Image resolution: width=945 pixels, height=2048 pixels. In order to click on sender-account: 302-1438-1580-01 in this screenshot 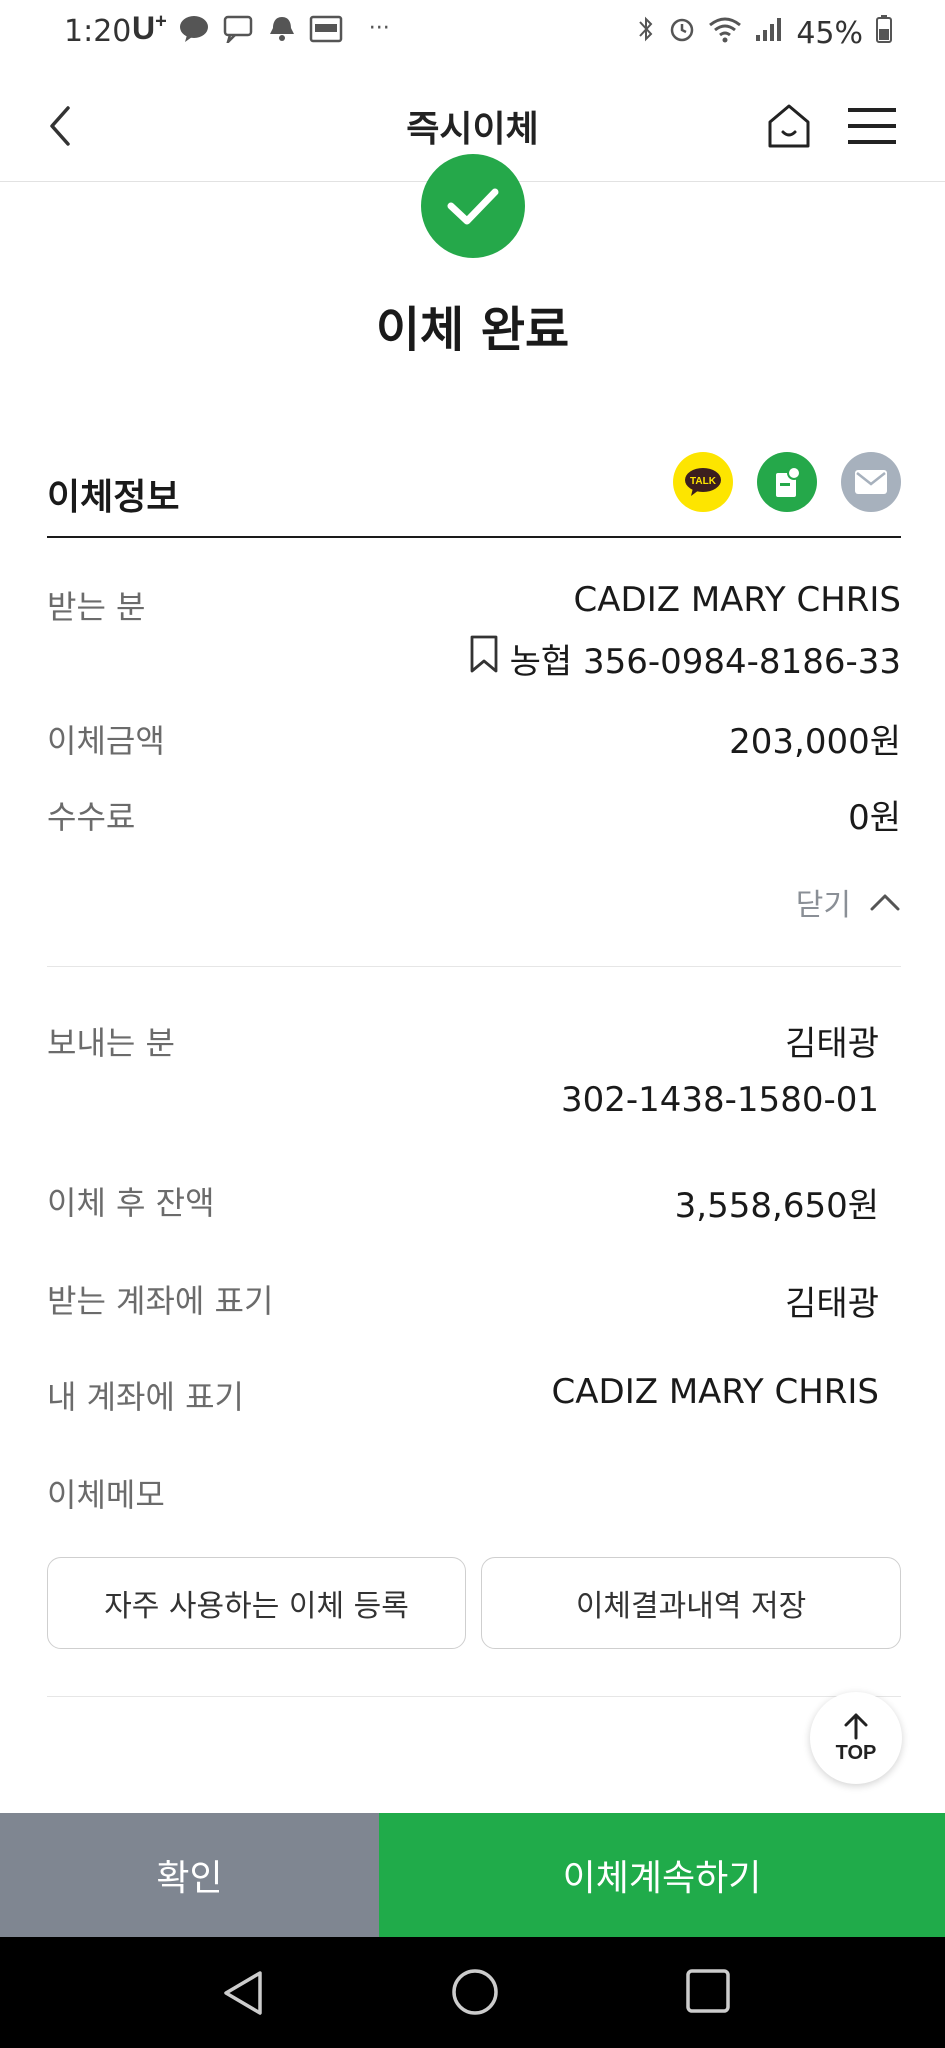, I will do `click(719, 1100)`.